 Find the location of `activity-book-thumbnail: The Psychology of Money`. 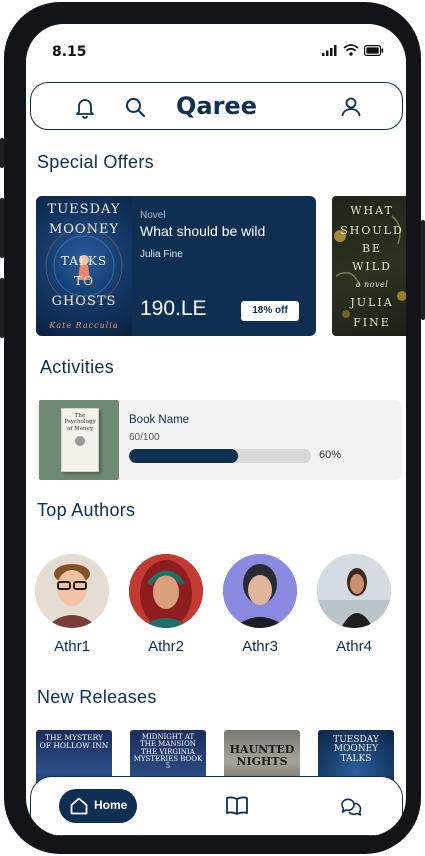

activity-book-thumbnail: The Psychology of Money is located at coordinates (80, 440).